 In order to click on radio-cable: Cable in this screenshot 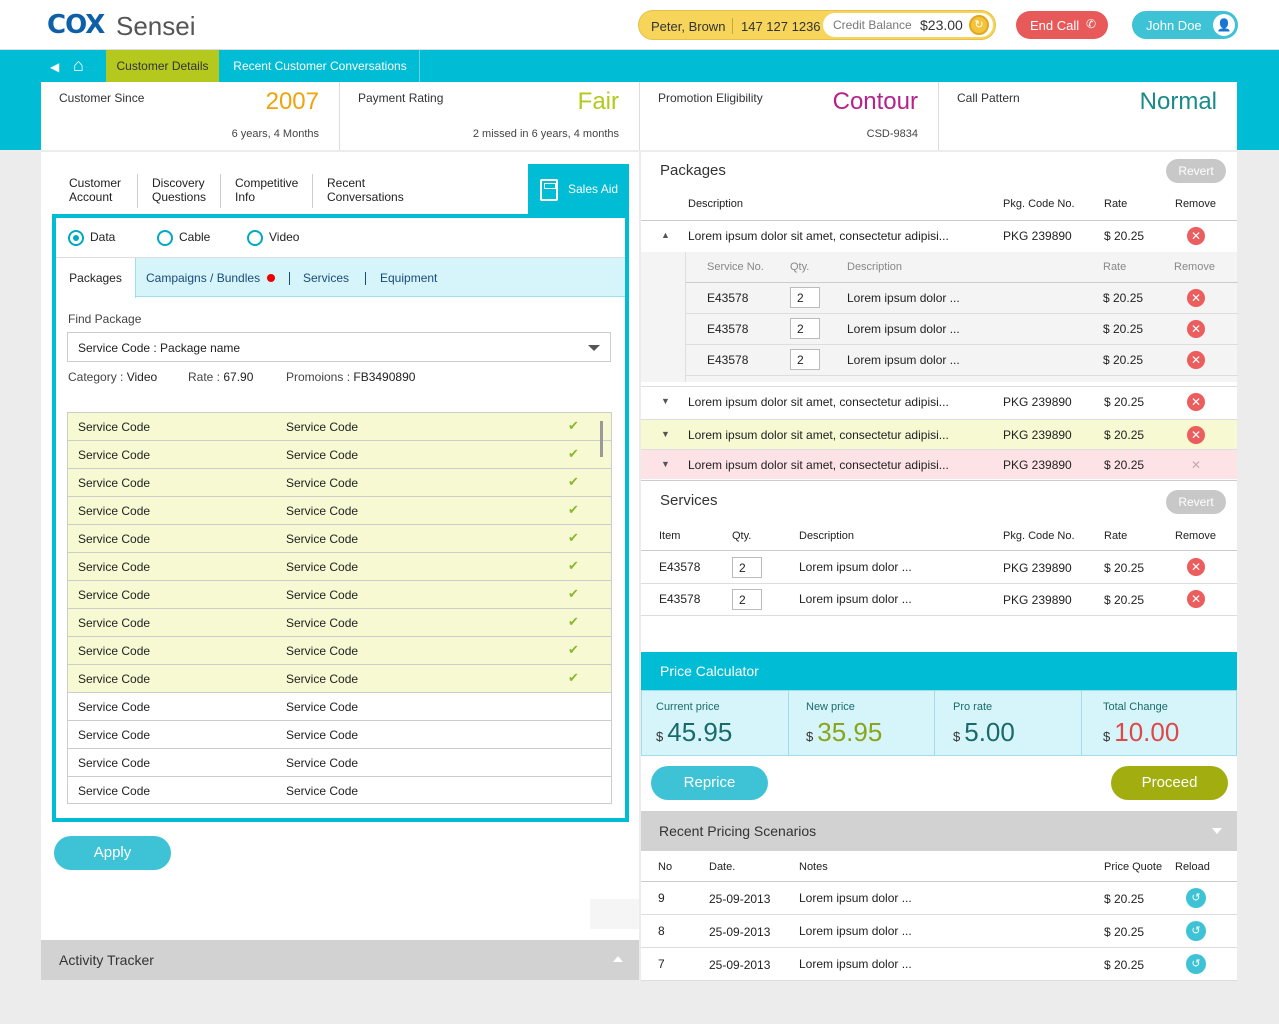, I will do `click(183, 238)`.